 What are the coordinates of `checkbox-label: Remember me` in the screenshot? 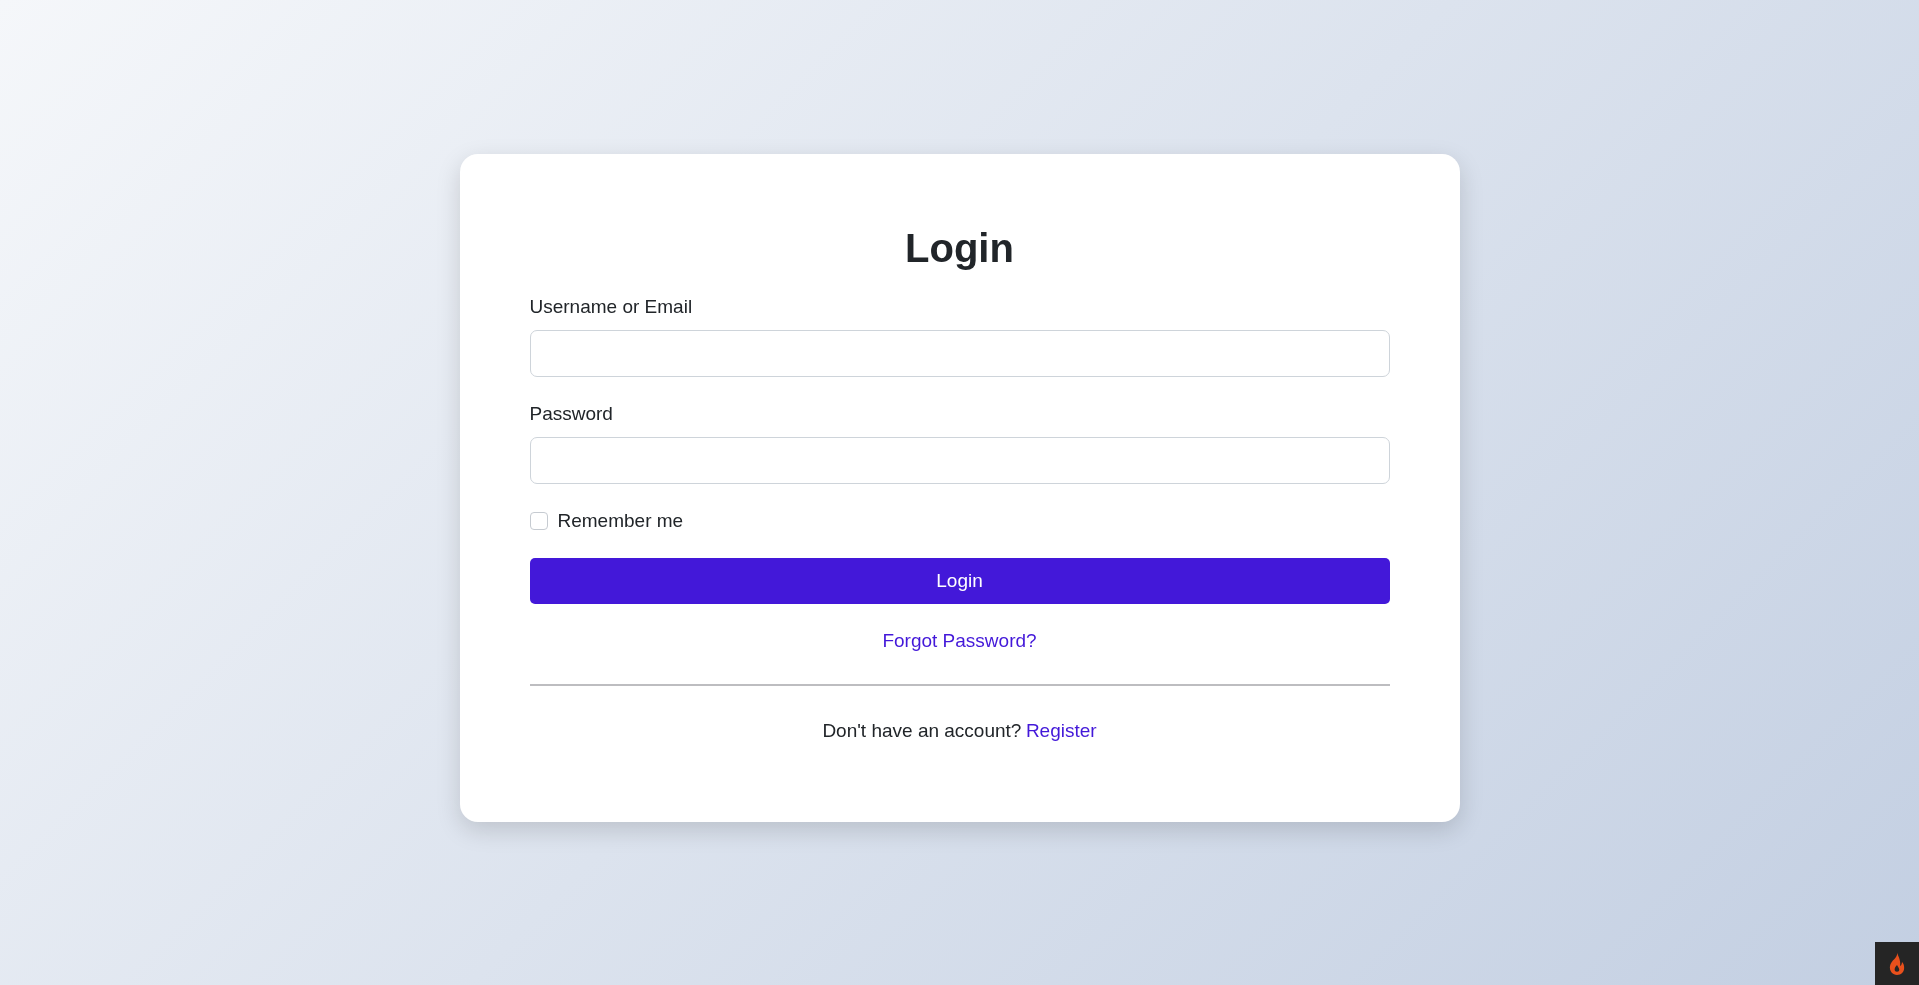 It's located at (620, 520).